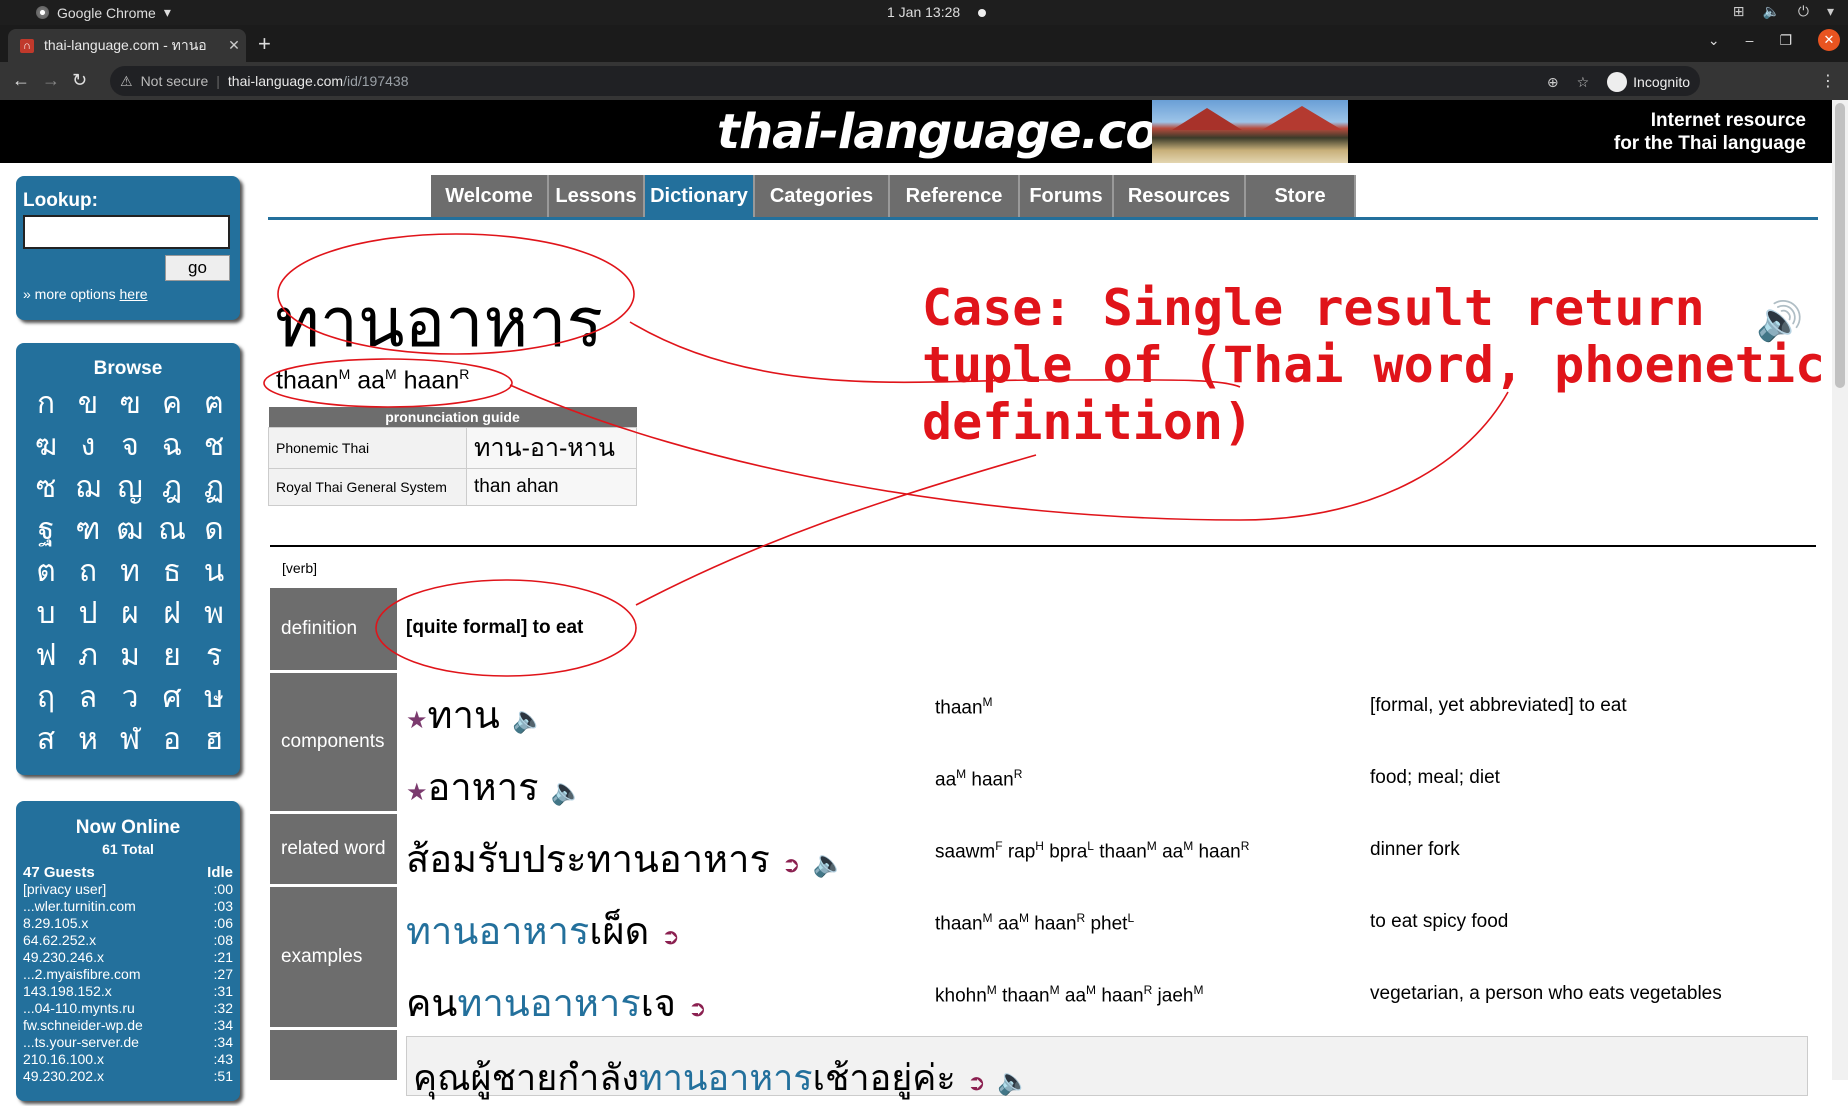  Describe the element at coordinates (88, 614) in the screenshot. I see `browse-letter: ป` at that location.